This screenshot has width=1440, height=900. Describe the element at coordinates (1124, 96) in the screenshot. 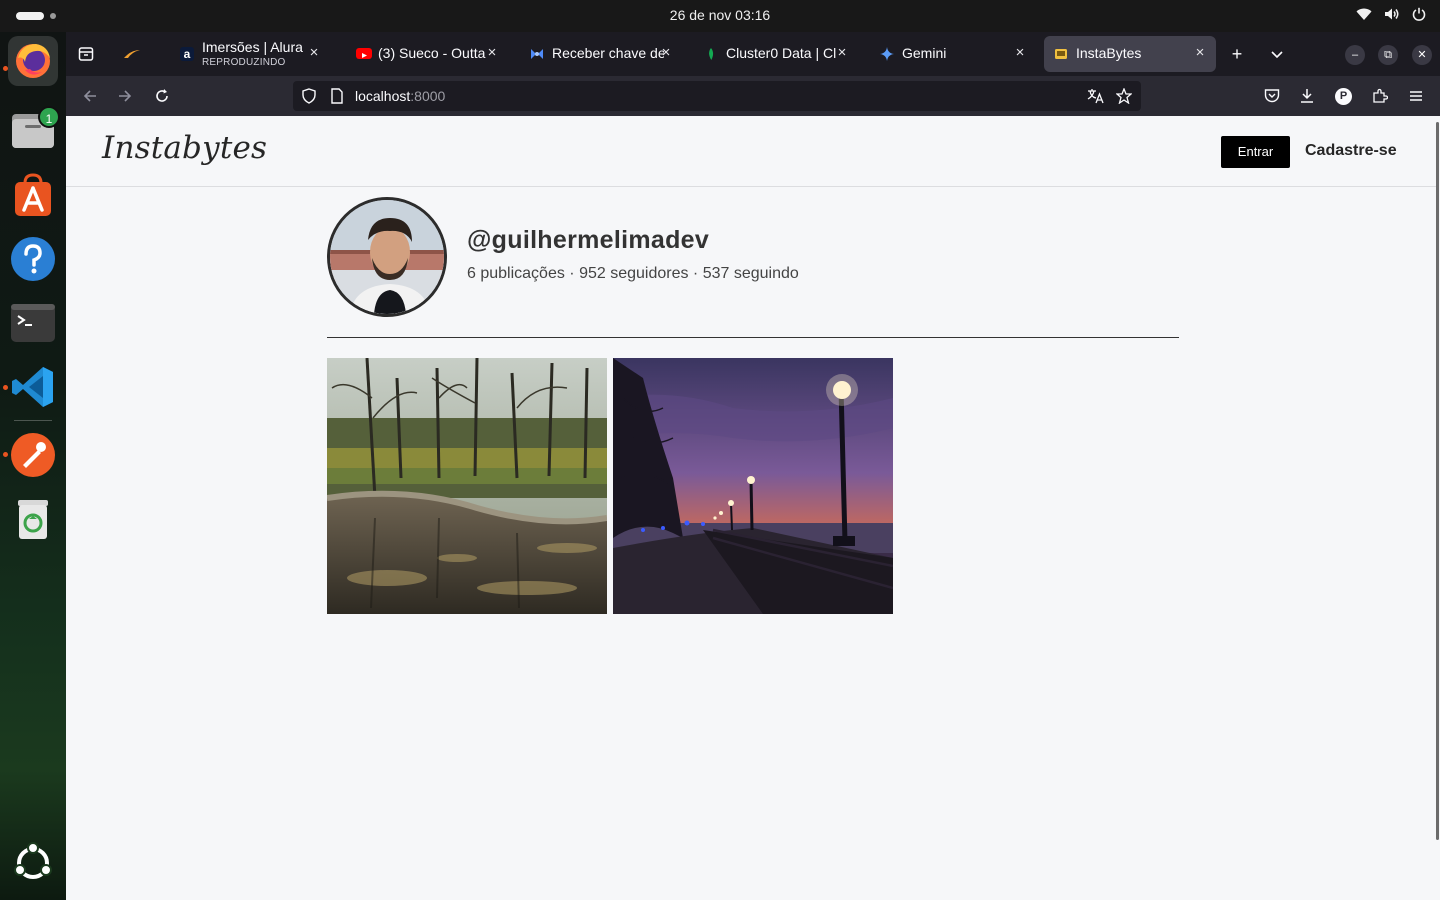

I see `bookmark-star-icon` at that location.